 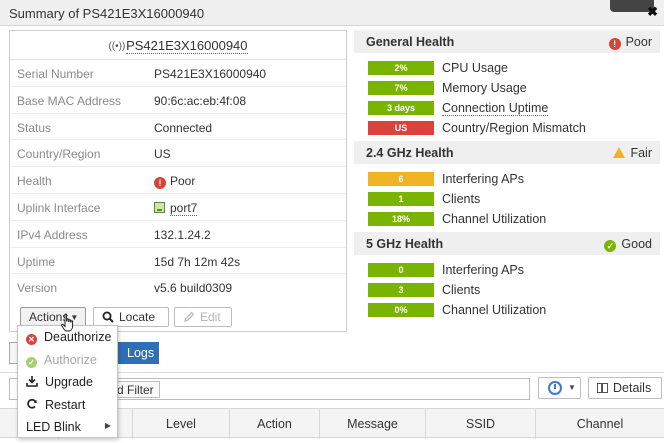 I want to click on info-value: US, so click(x=162, y=154).